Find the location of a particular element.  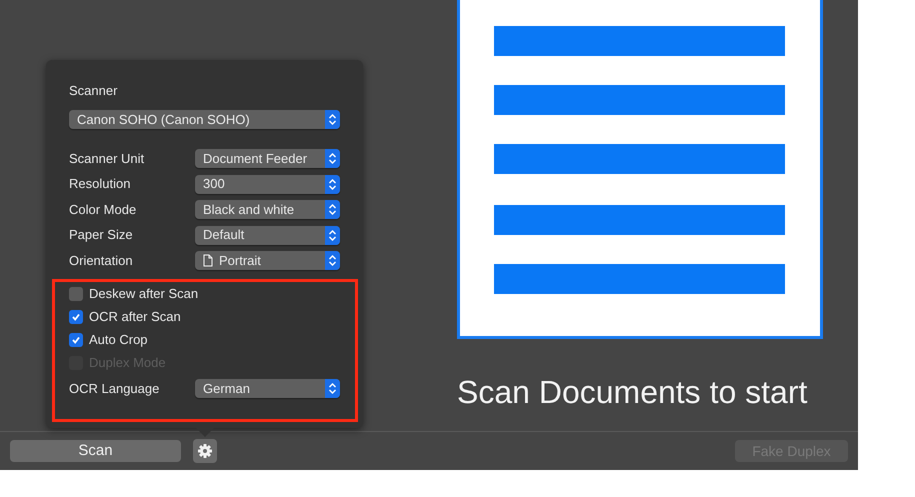

checkbox-label: Auto Crop is located at coordinates (118, 339).